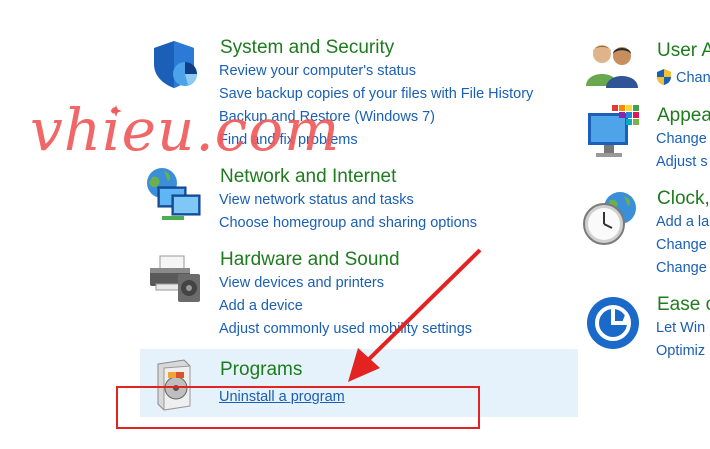 This screenshot has height=449, width=710. Describe the element at coordinates (316, 200) in the screenshot. I see `network-status-link: View network status and tasks` at that location.